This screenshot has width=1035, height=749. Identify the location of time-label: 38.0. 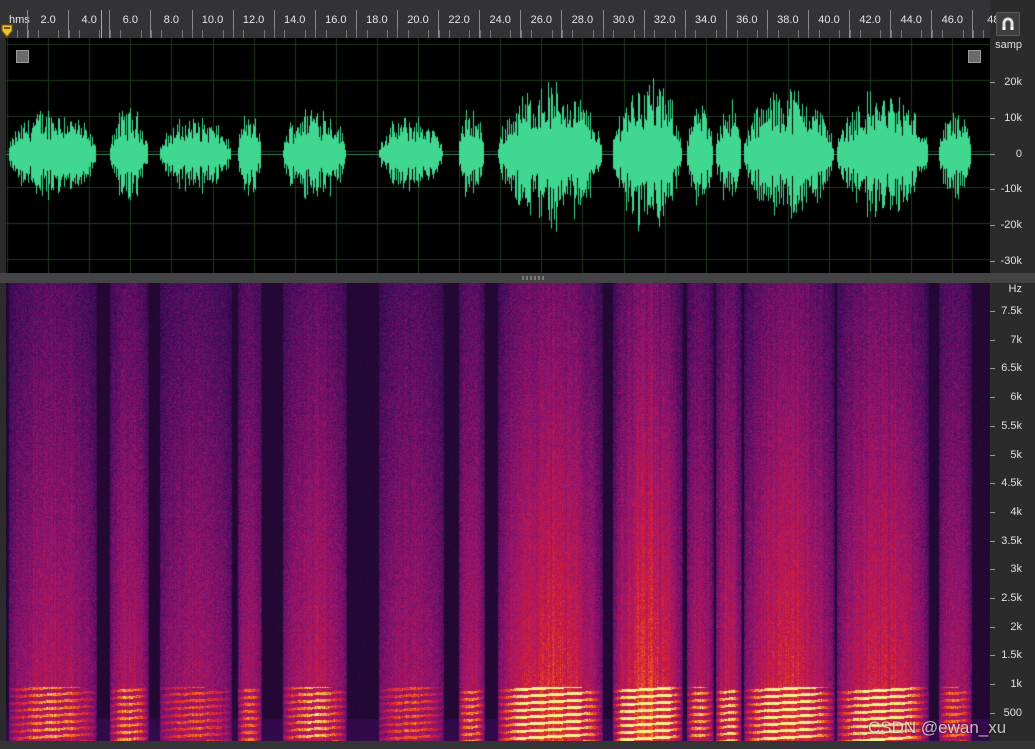
(788, 20).